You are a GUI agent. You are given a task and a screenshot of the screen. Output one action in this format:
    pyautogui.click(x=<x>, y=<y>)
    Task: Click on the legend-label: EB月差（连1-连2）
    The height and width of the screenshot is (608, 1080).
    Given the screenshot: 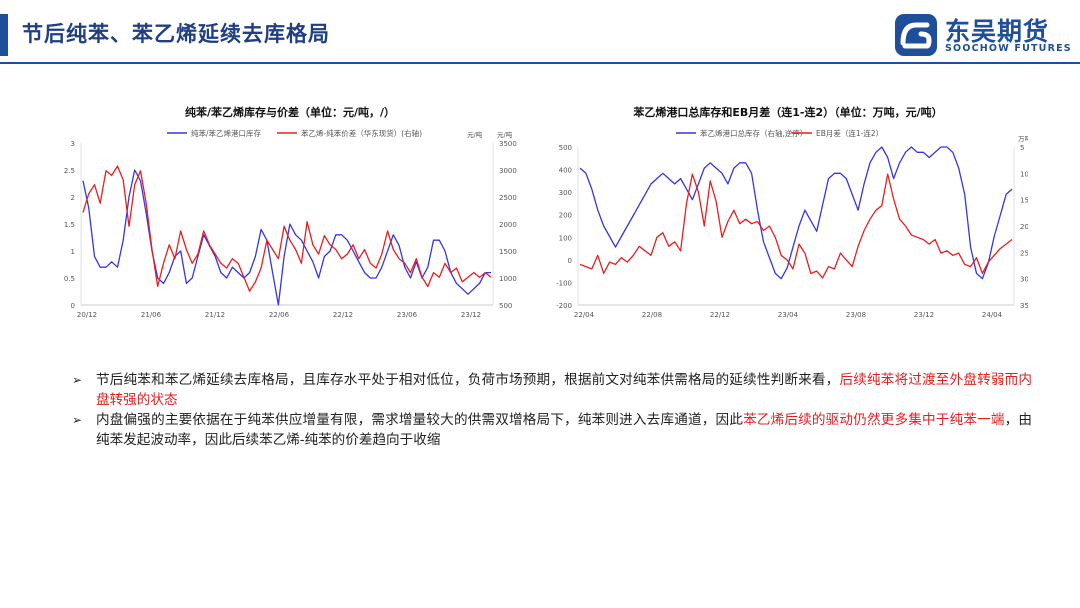 What is the action you would take?
    pyautogui.click(x=849, y=133)
    